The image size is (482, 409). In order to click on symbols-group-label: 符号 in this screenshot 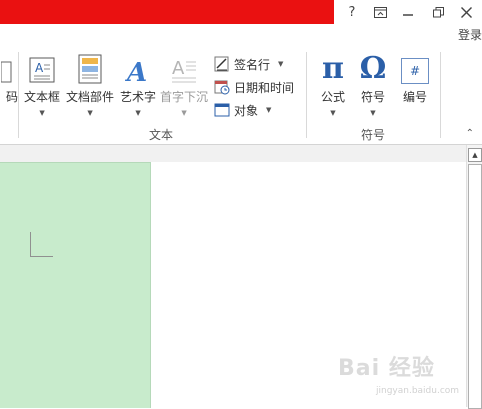, I will do `click(373, 135)`.